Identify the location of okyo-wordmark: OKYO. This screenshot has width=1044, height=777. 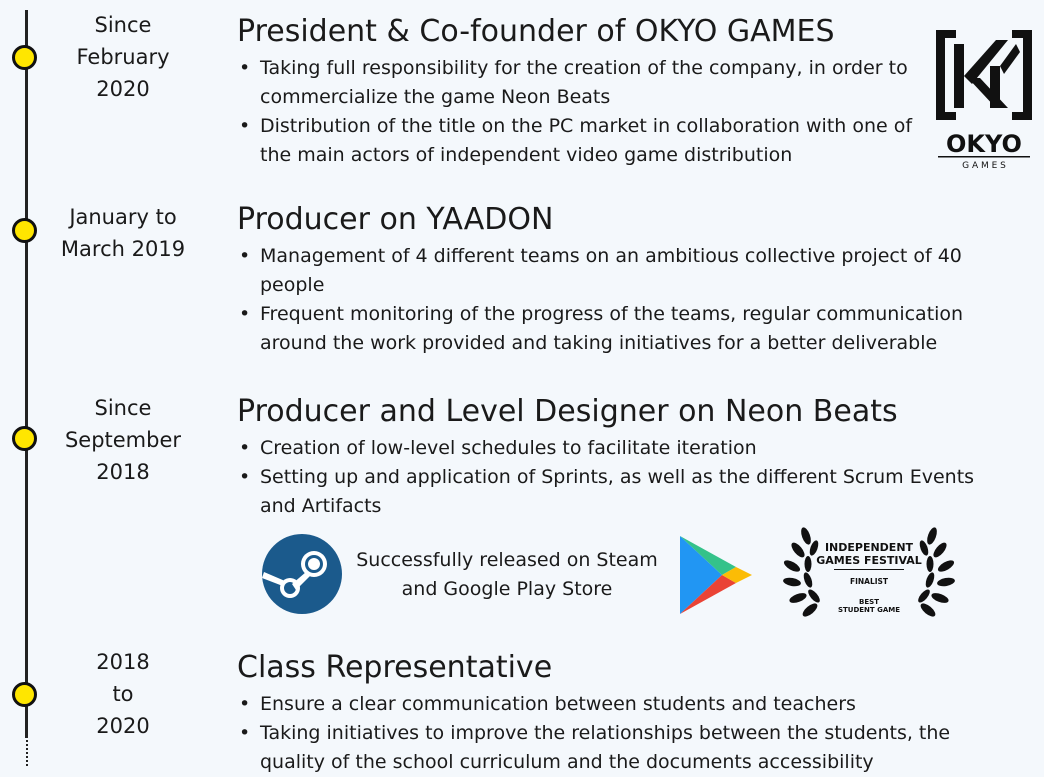
(984, 144).